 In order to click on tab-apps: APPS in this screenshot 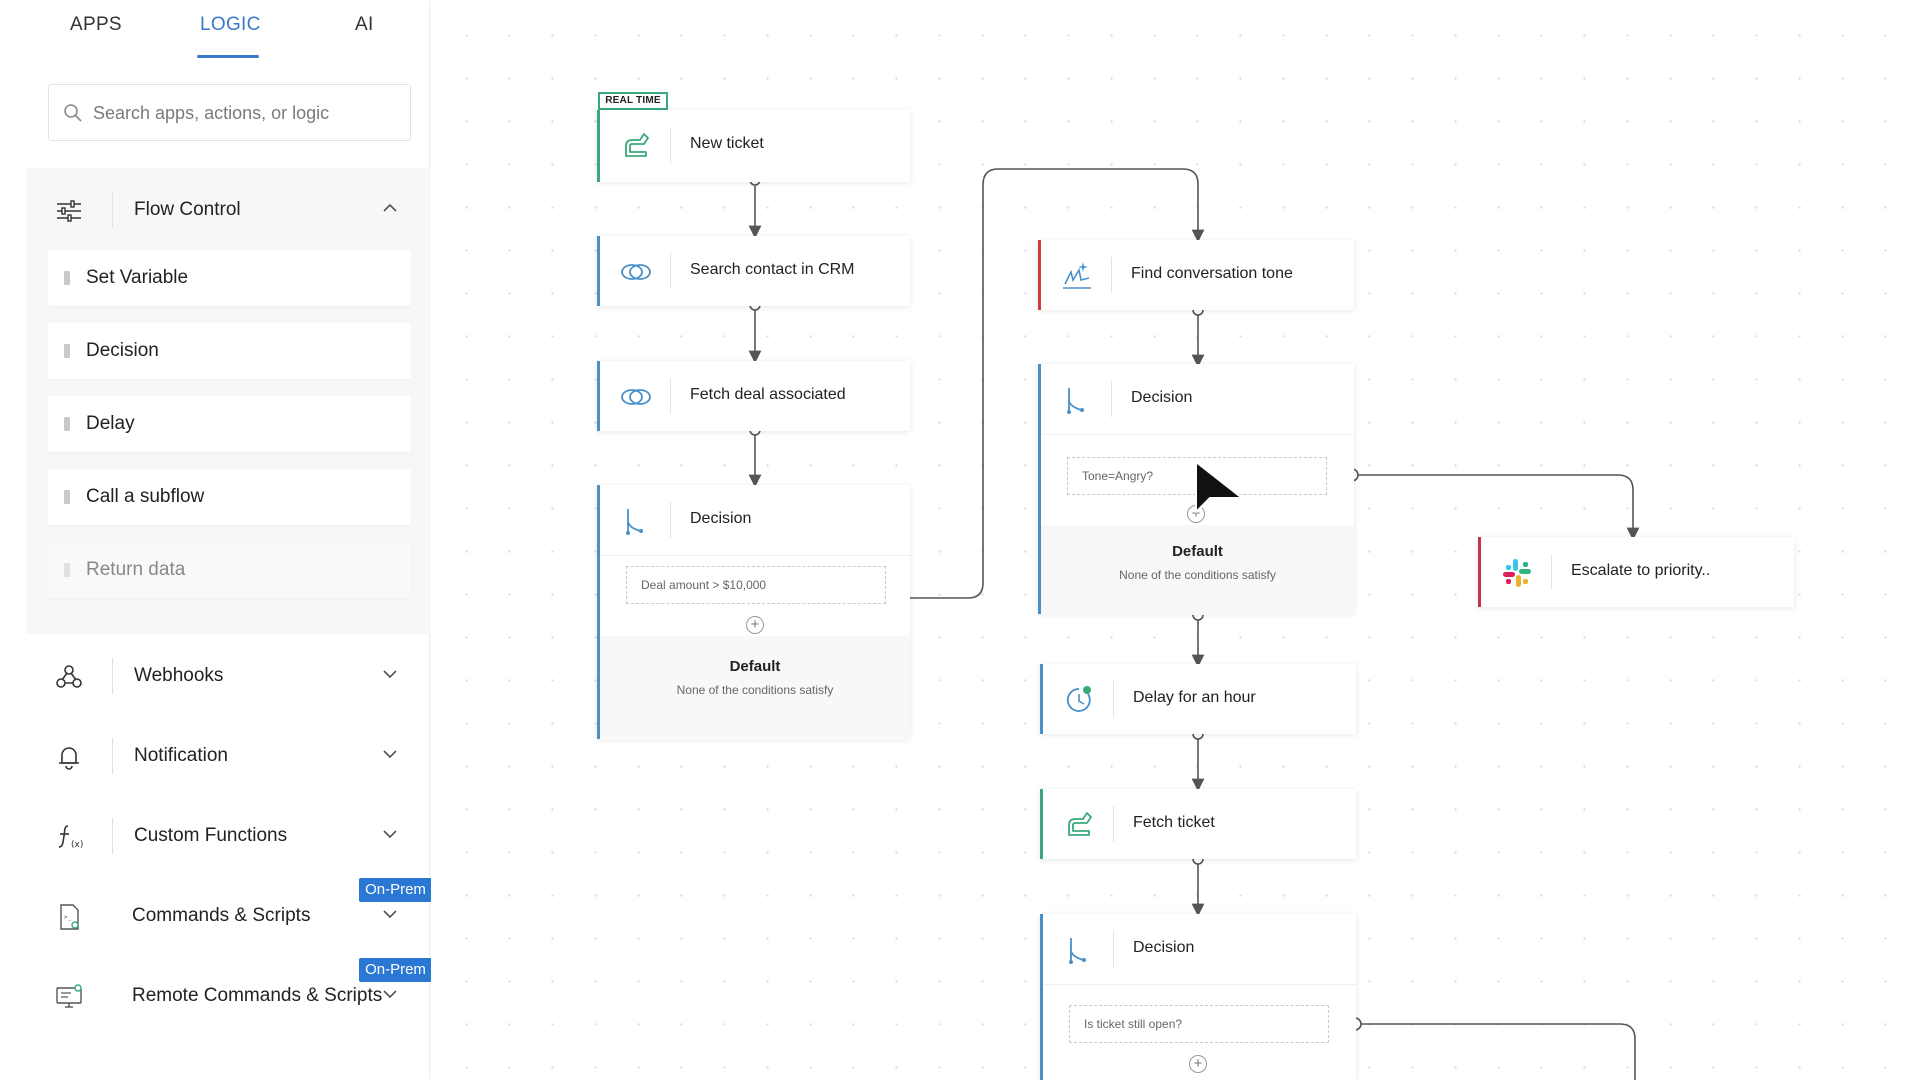, I will do `click(96, 25)`.